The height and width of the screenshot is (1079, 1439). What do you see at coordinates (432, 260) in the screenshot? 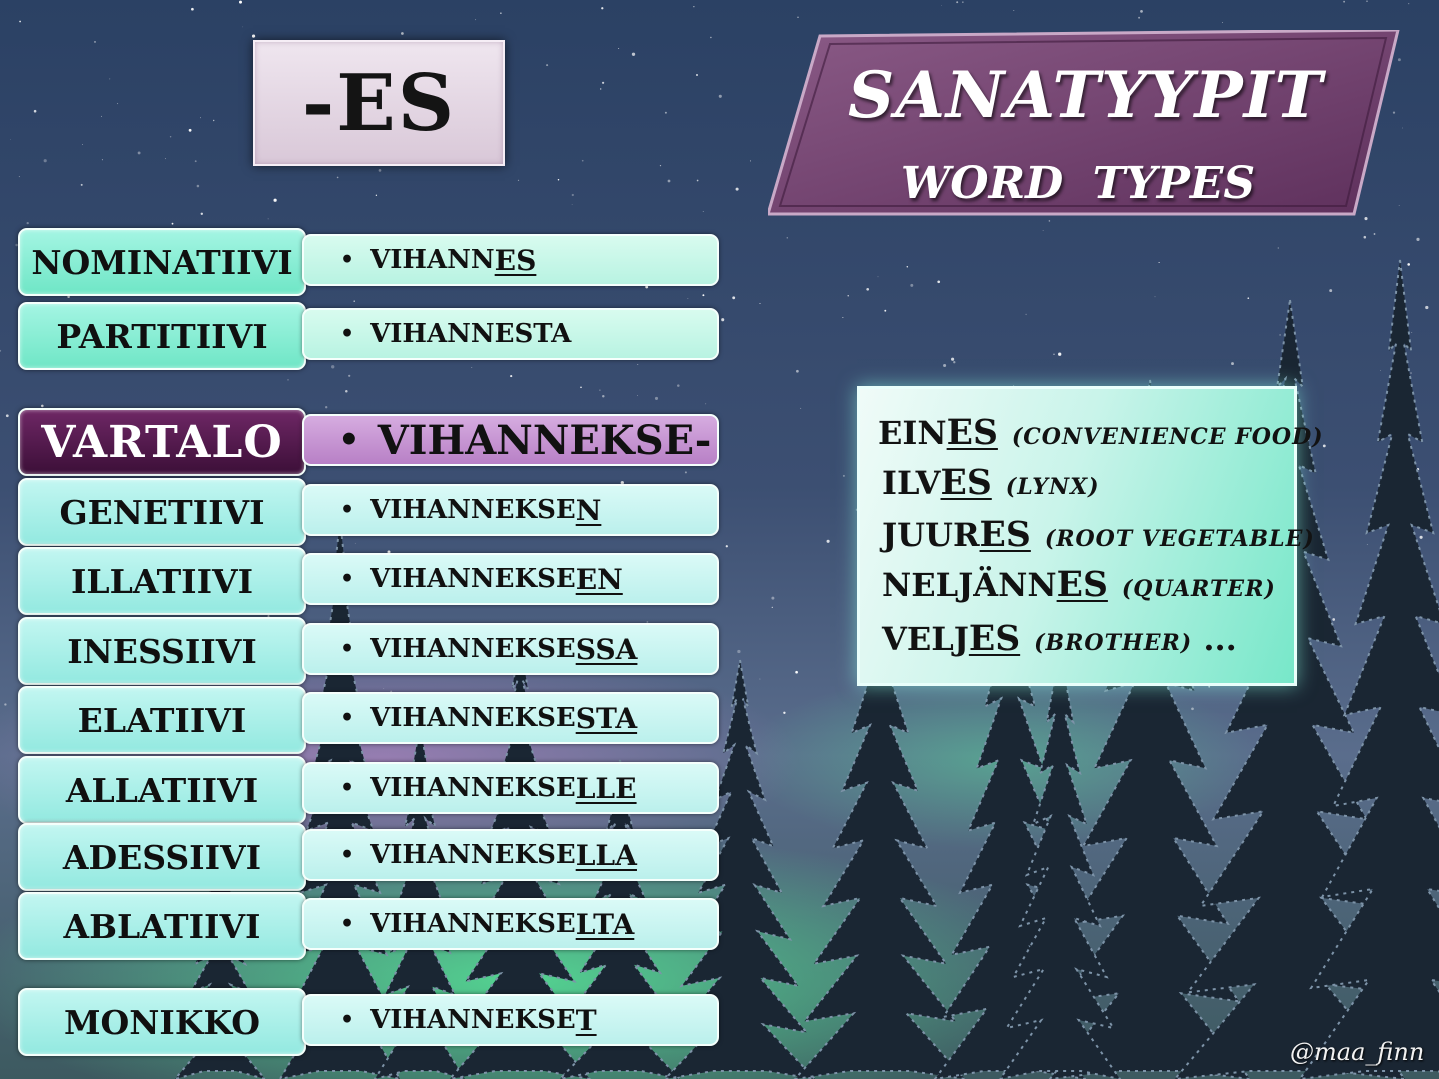
I see `form-stem: VIHANN` at bounding box center [432, 260].